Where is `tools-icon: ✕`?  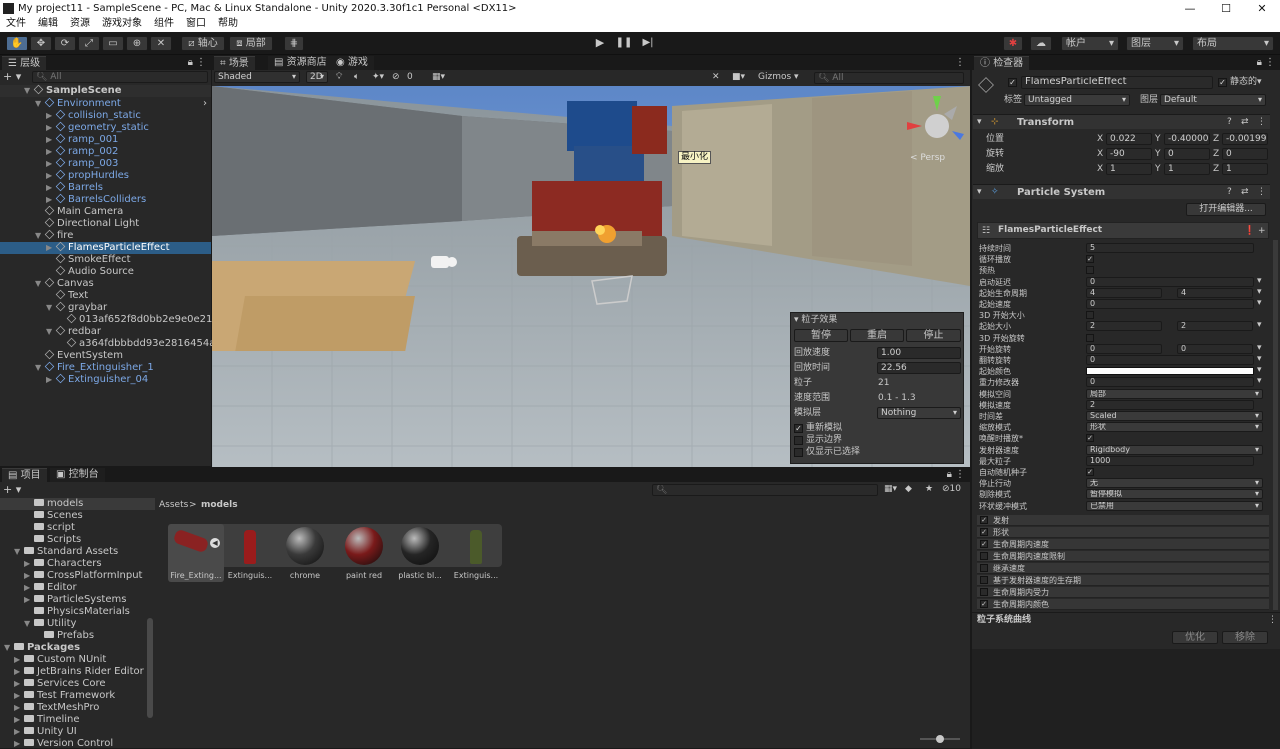 tools-icon: ✕ is located at coordinates (716, 77).